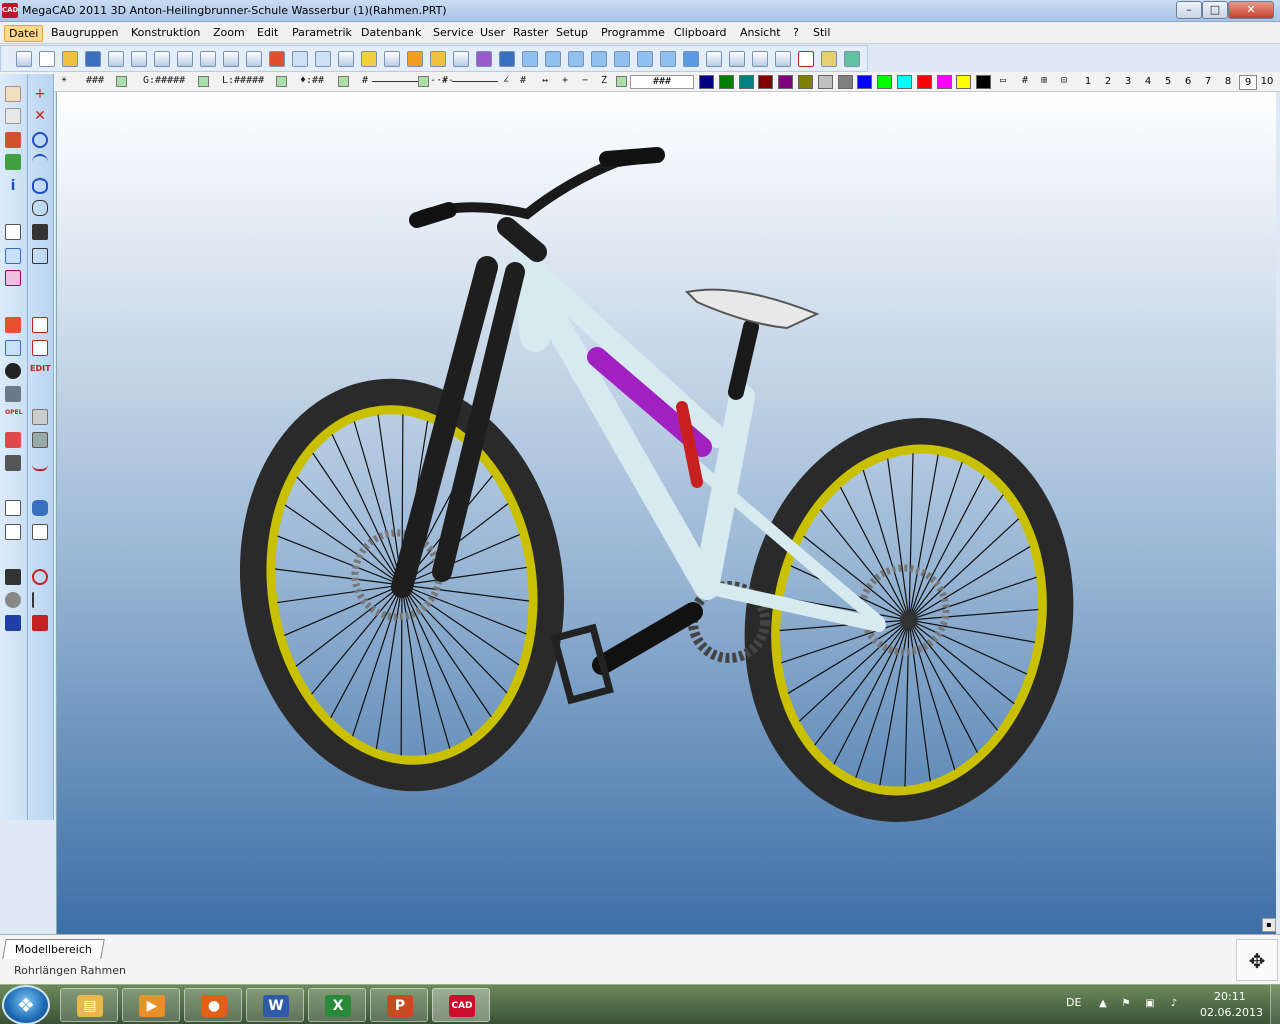 The image size is (1280, 1024). I want to click on point-icon: +, so click(40, 94).